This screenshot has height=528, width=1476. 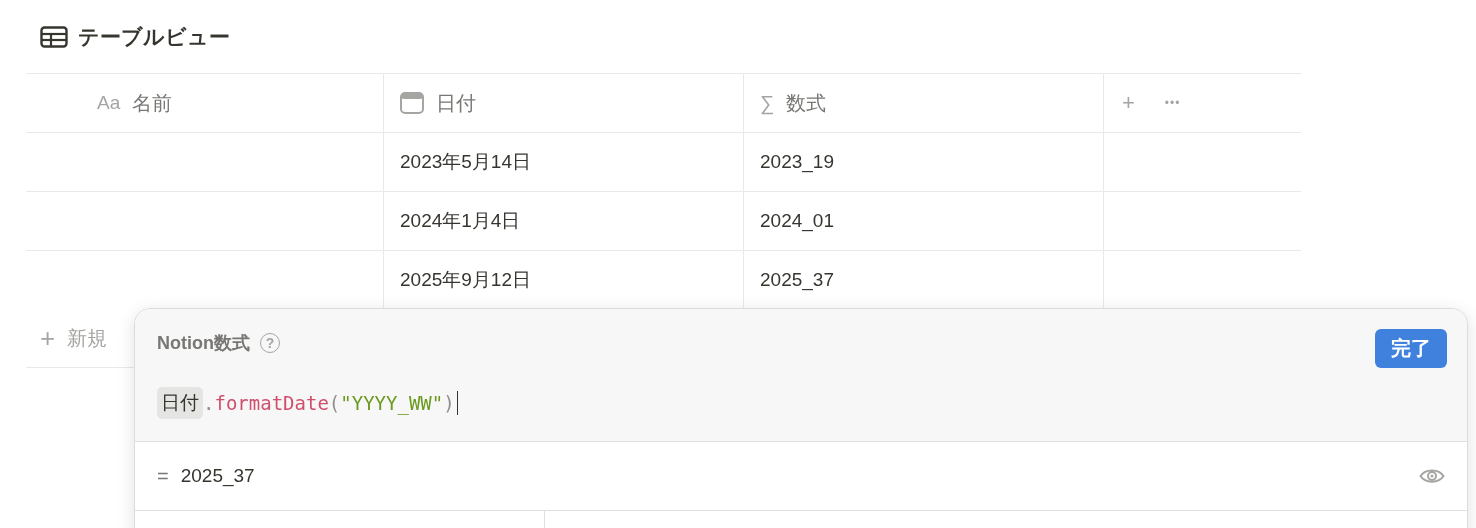 I want to click on table-cell: 2025_37, so click(x=797, y=280).